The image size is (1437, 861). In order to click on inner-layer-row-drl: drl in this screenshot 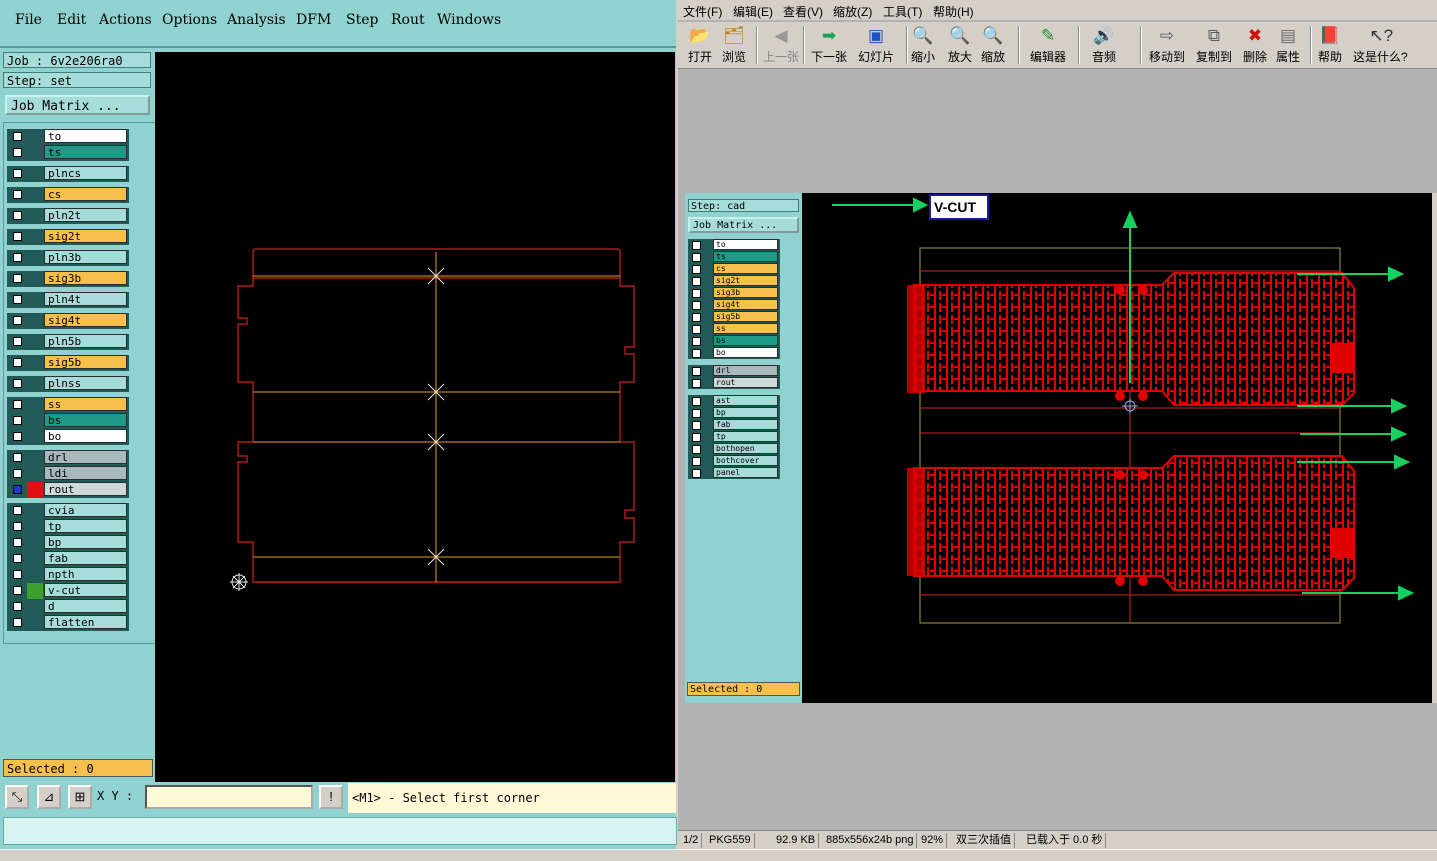, I will do `click(734, 371)`.